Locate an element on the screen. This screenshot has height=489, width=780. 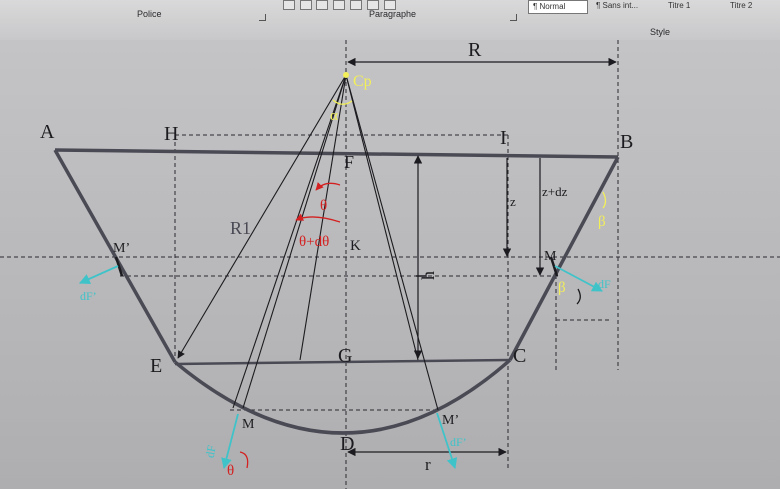
label-M-right: M is located at coordinates (550, 256).